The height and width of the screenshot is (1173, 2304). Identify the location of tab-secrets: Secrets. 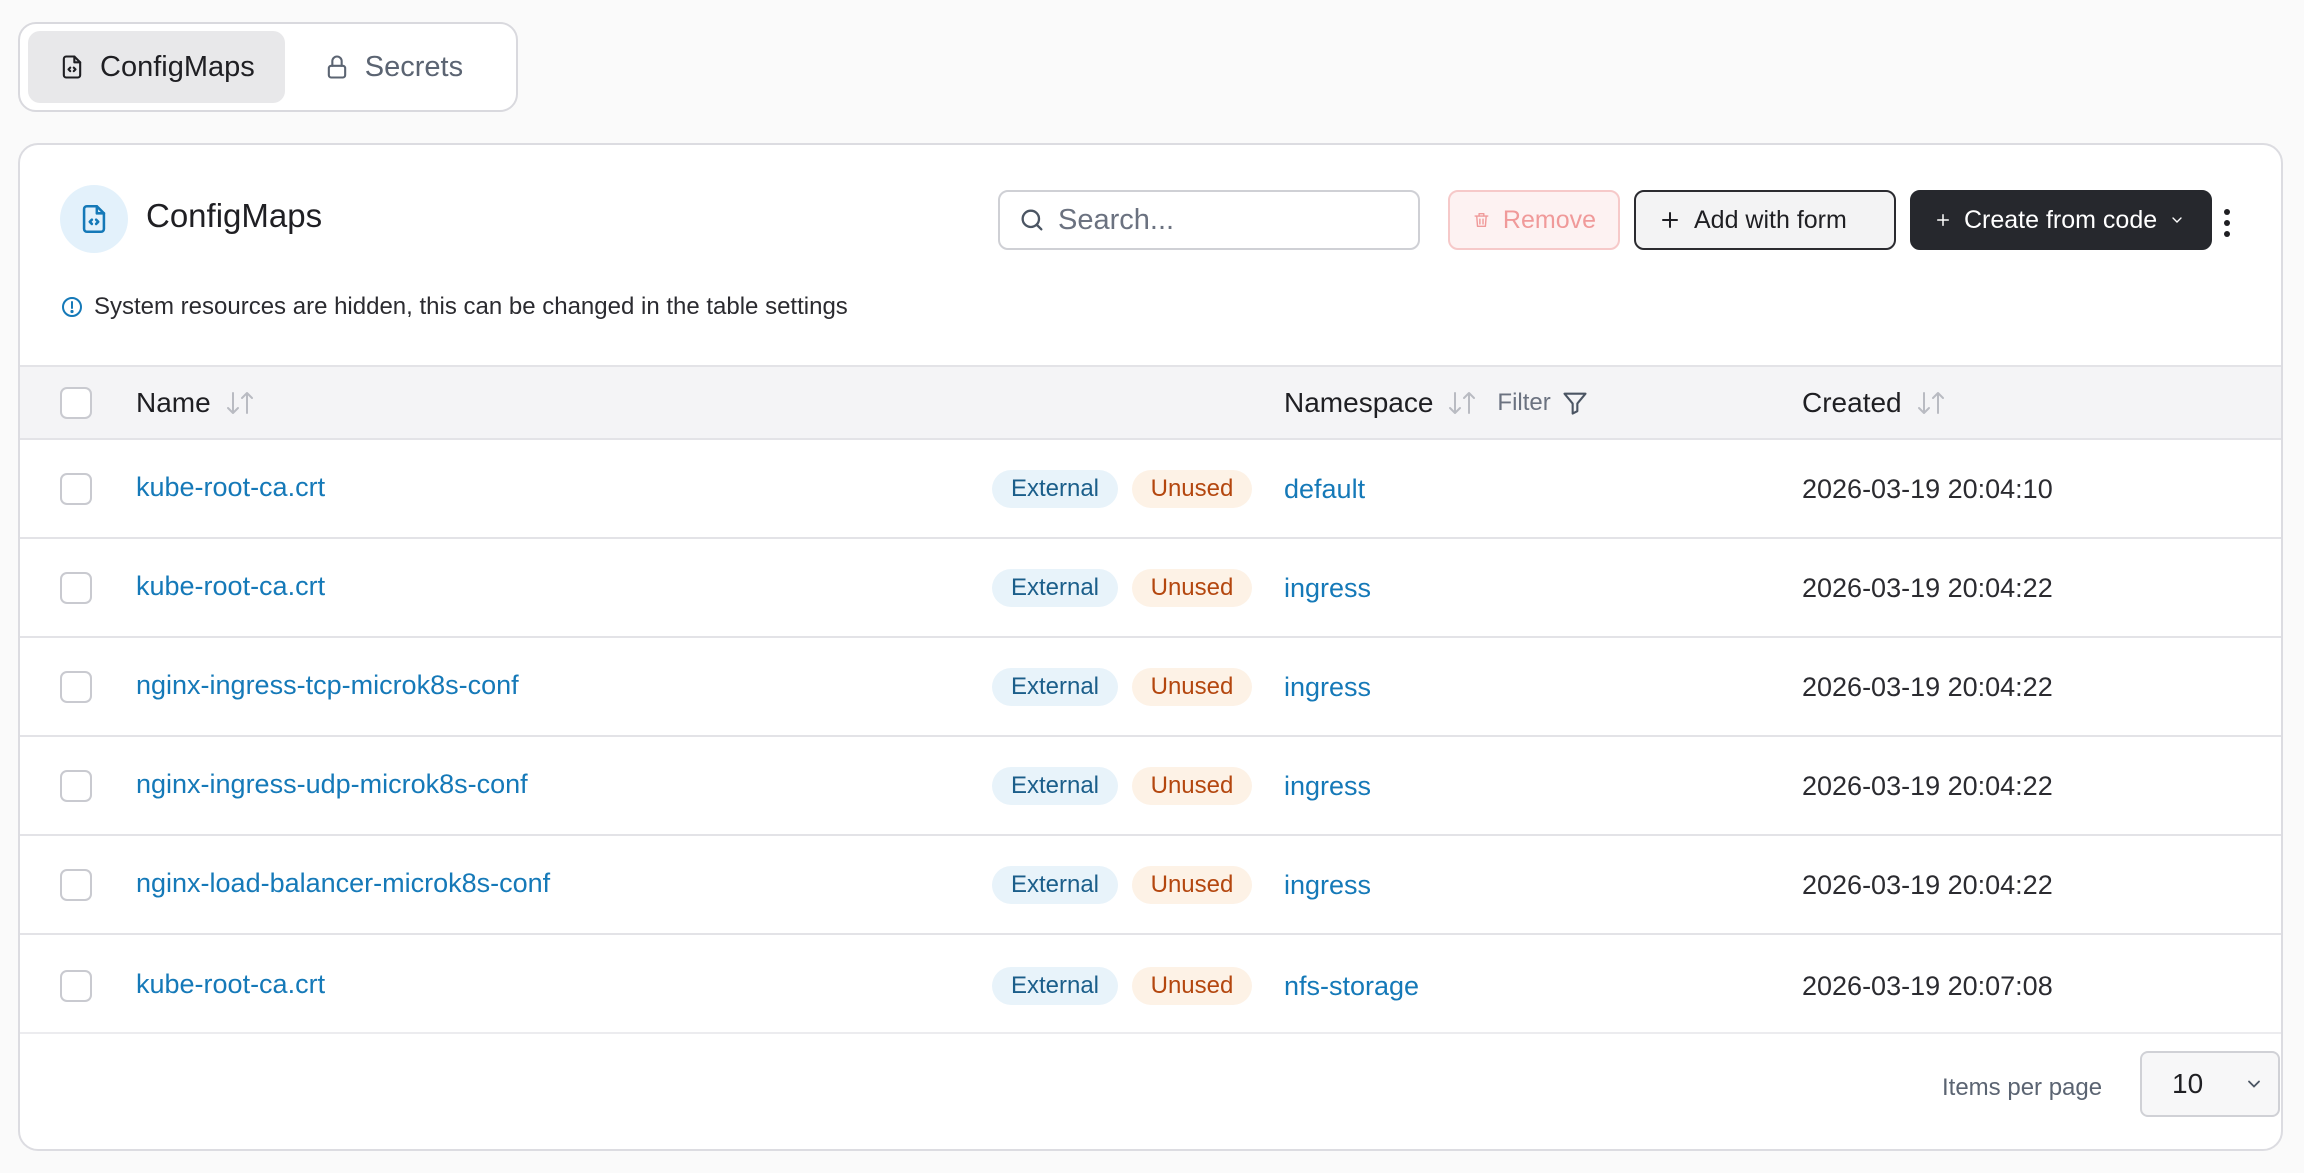
(393, 67).